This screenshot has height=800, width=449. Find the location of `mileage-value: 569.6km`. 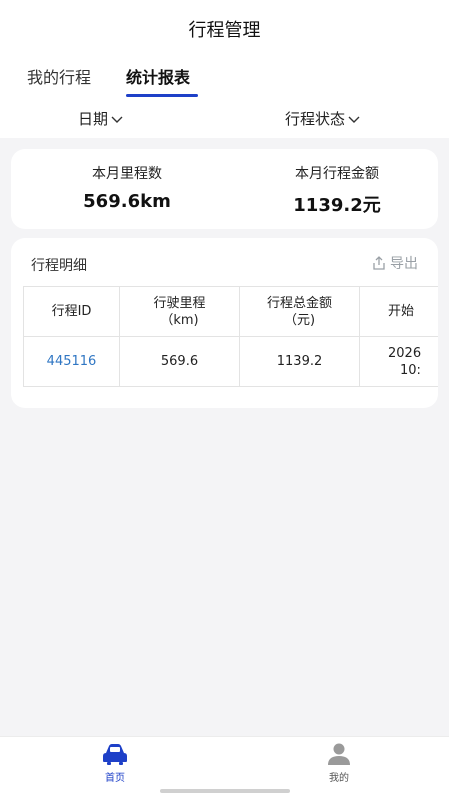

mileage-value: 569.6km is located at coordinates (127, 201).